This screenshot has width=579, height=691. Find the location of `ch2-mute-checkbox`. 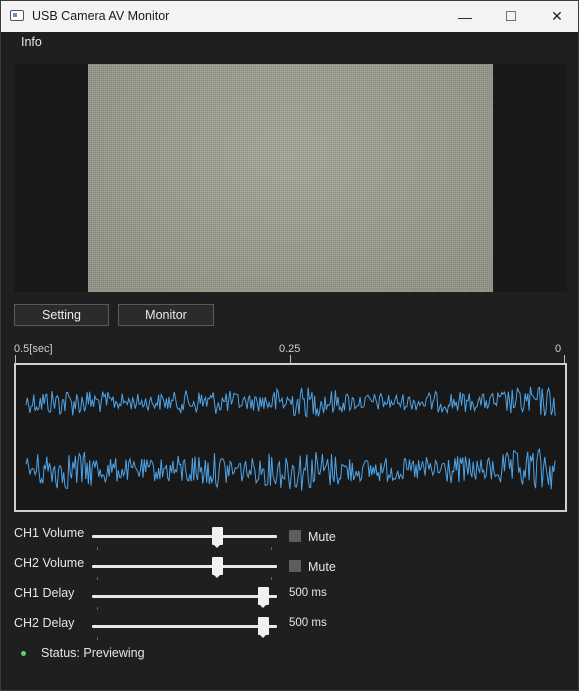

ch2-mute-checkbox is located at coordinates (295, 566).